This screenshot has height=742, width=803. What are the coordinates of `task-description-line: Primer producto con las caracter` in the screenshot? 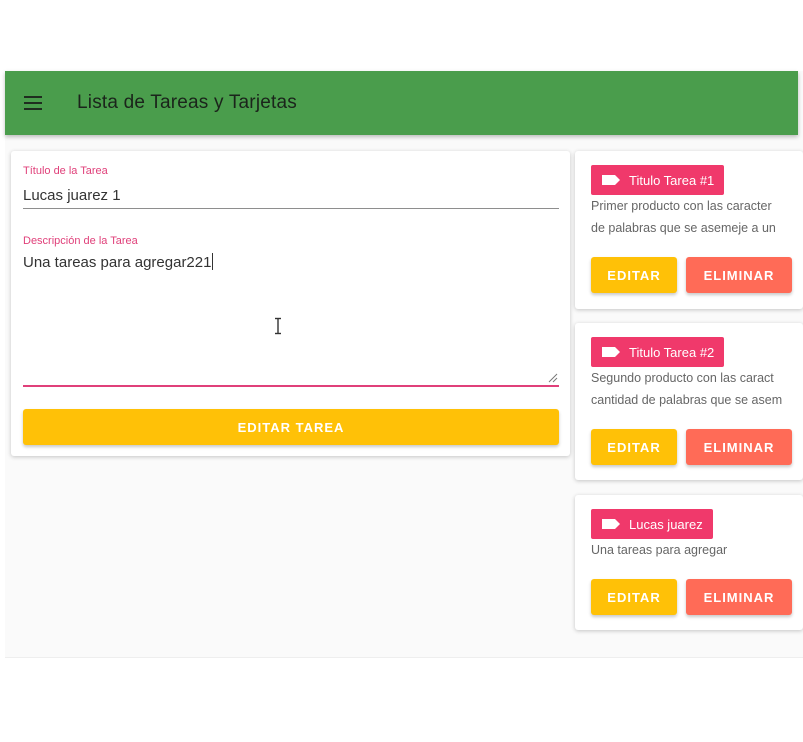 It's located at (681, 206).